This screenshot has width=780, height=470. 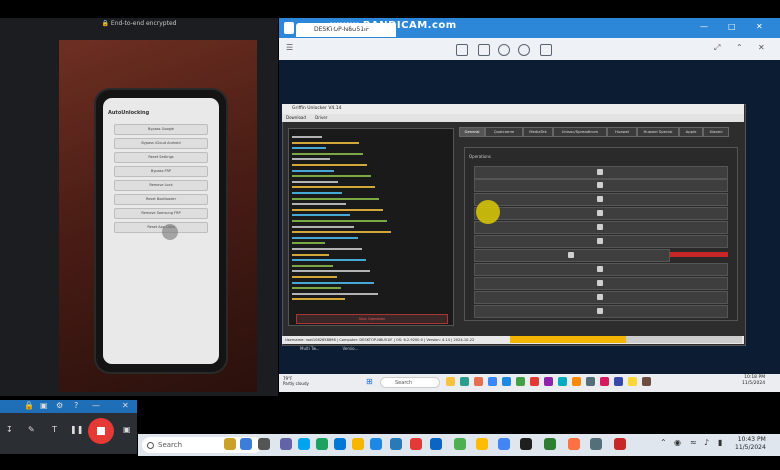 What do you see at coordinates (59, 405) in the screenshot?
I see `gear-icon: ⚙` at bounding box center [59, 405].